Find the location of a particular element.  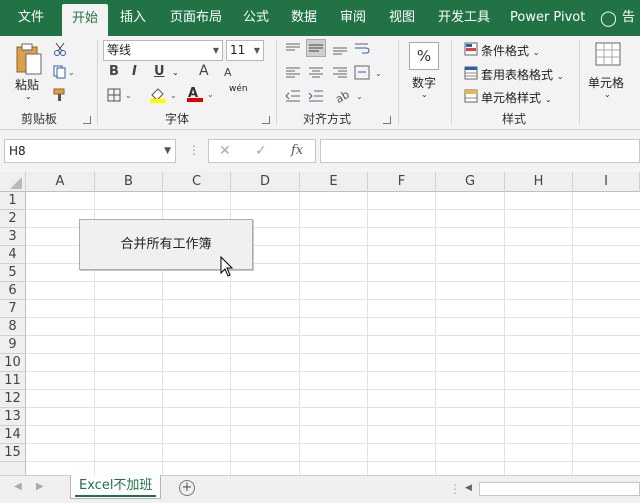

svg-text: ab is located at coordinates (343, 96).